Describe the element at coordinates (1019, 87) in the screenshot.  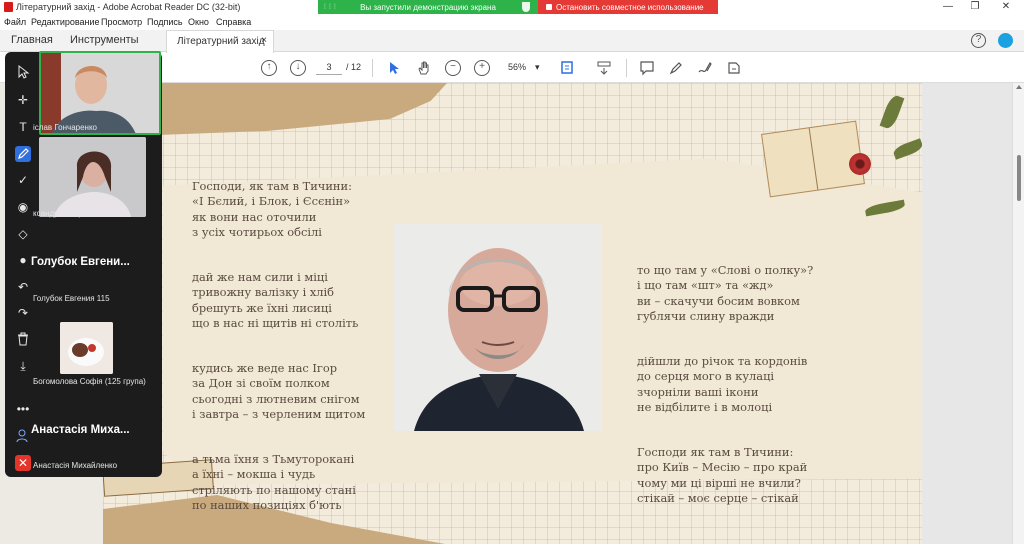
I see `scroll-up-icon` at that location.